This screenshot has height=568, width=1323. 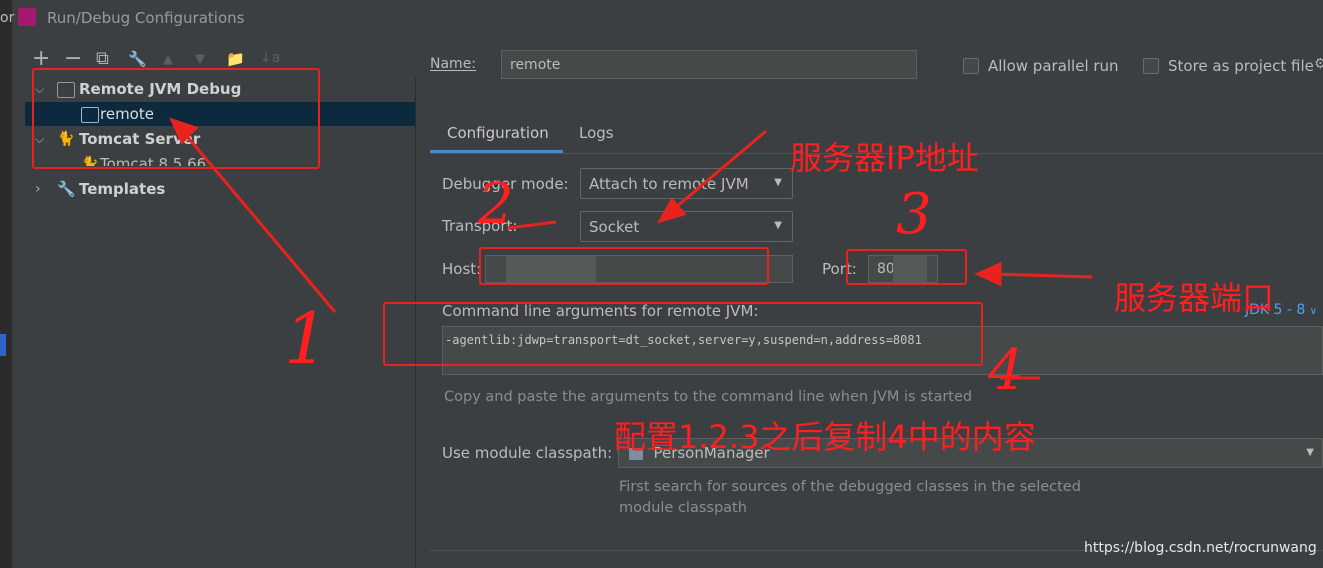 I want to click on arrowhead-port, so click(x=988, y=274).